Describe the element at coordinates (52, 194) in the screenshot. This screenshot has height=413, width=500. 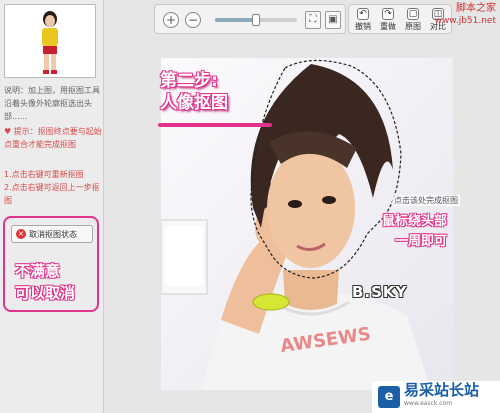
I see `step-item-2: 2.点击右键可返回上一步抠图` at that location.